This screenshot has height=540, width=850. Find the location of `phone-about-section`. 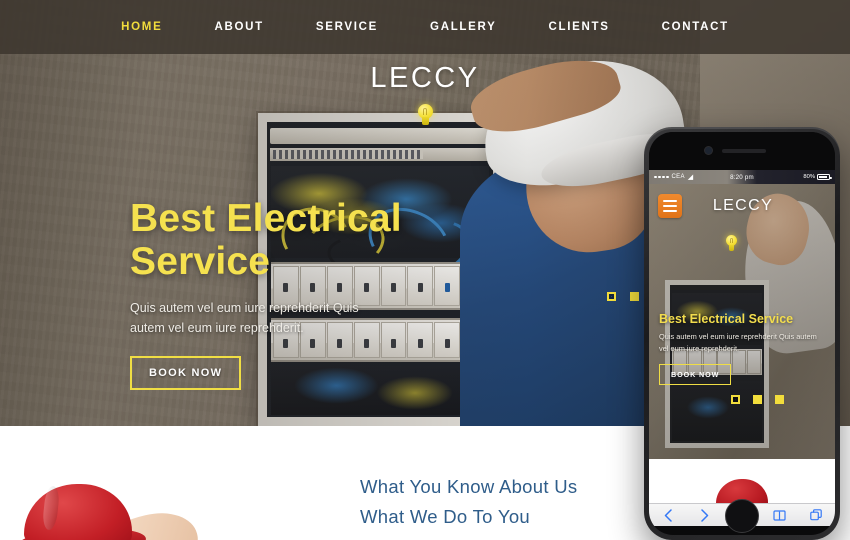

phone-about-section is located at coordinates (742, 481).